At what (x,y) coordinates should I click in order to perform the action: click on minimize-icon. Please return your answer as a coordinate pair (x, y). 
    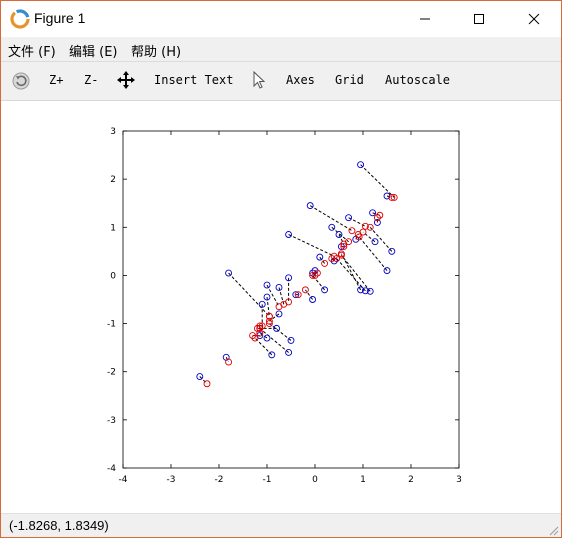
    Looking at the image, I should click on (425, 19).